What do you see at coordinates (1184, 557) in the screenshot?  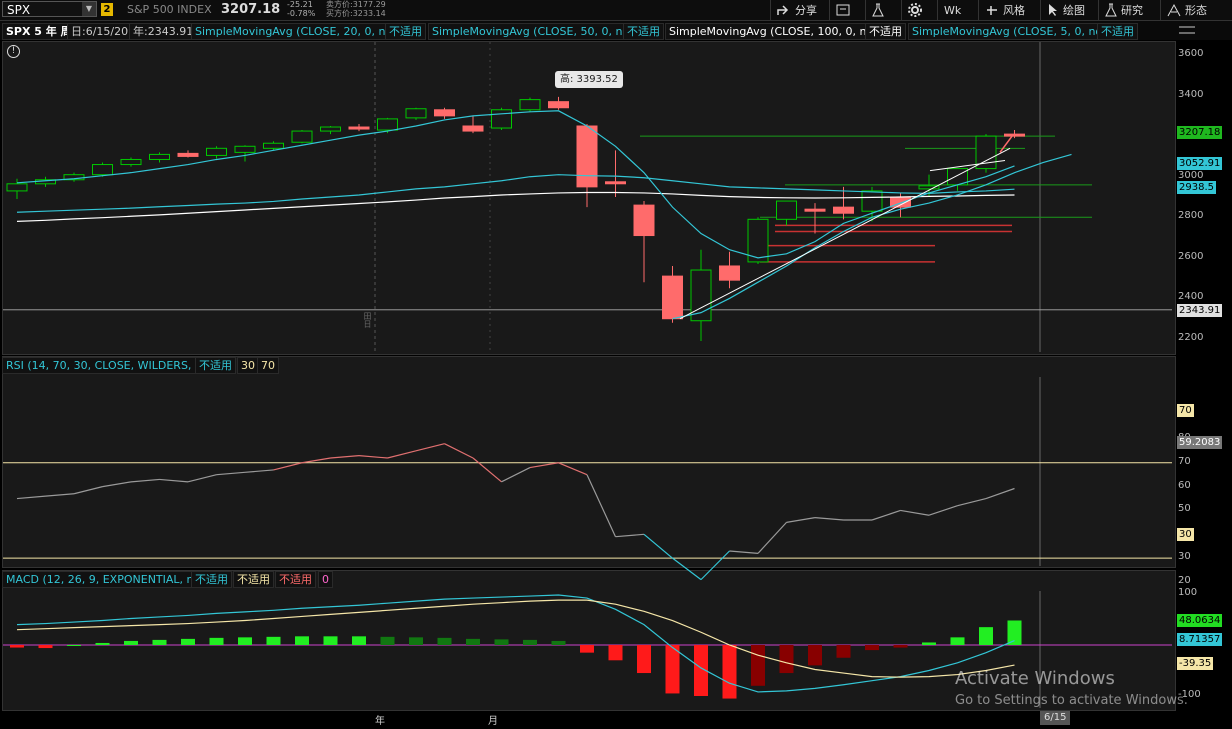 I see `rsi-tick: 30` at bounding box center [1184, 557].